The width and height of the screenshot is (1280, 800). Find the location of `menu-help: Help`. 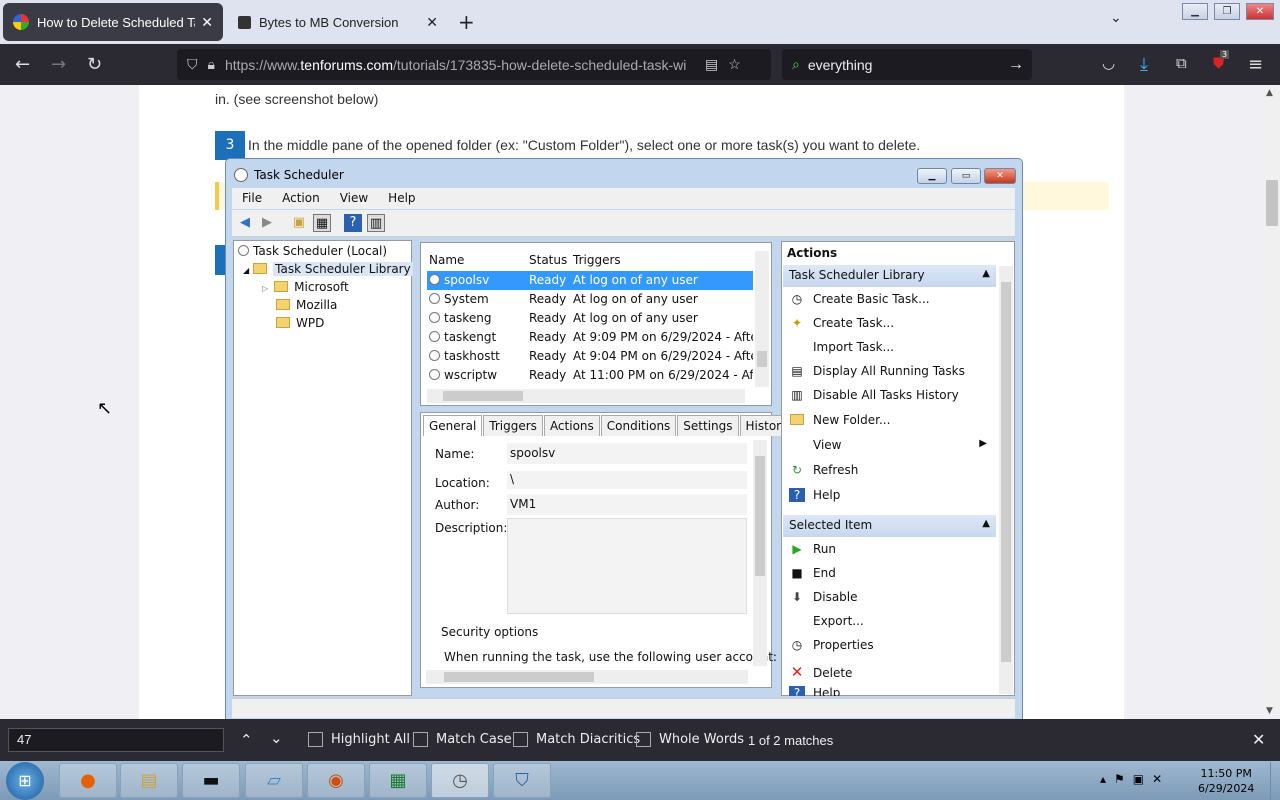

menu-help: Help is located at coordinates (401, 198).